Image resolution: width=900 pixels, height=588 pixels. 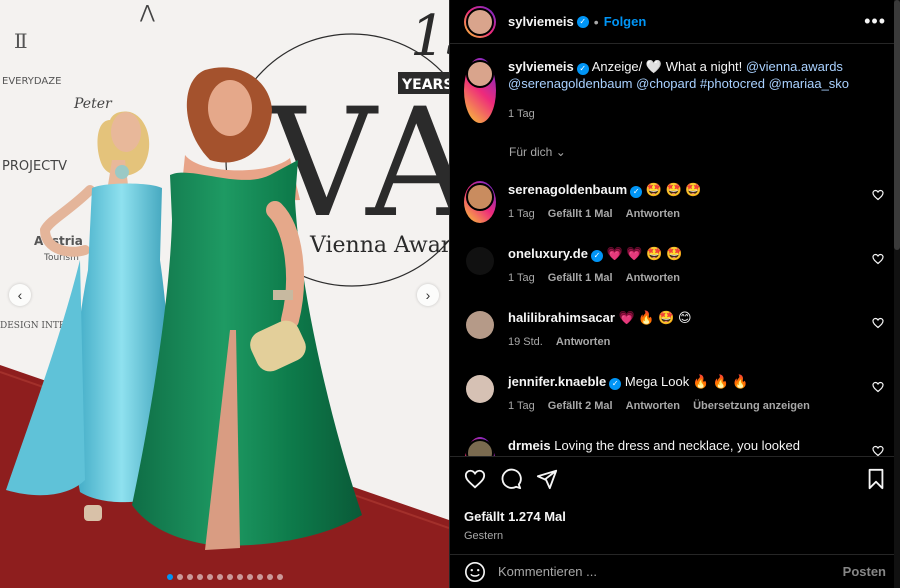 What do you see at coordinates (732, 83) in the screenshot?
I see `caption-hashtag: #photocred` at bounding box center [732, 83].